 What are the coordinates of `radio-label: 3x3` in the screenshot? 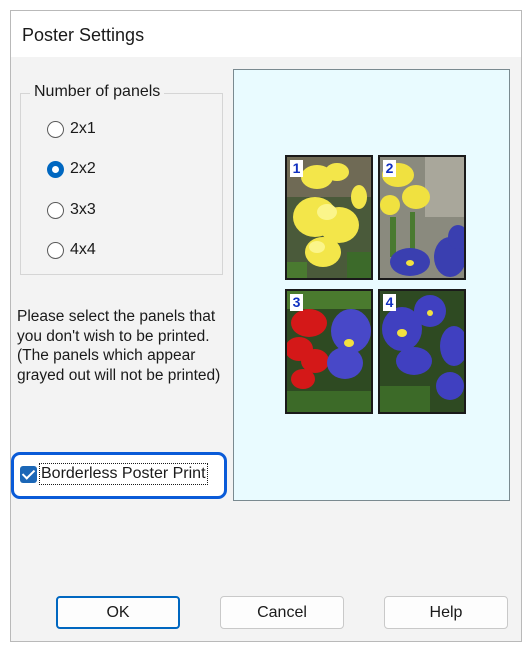 It's located at (83, 209).